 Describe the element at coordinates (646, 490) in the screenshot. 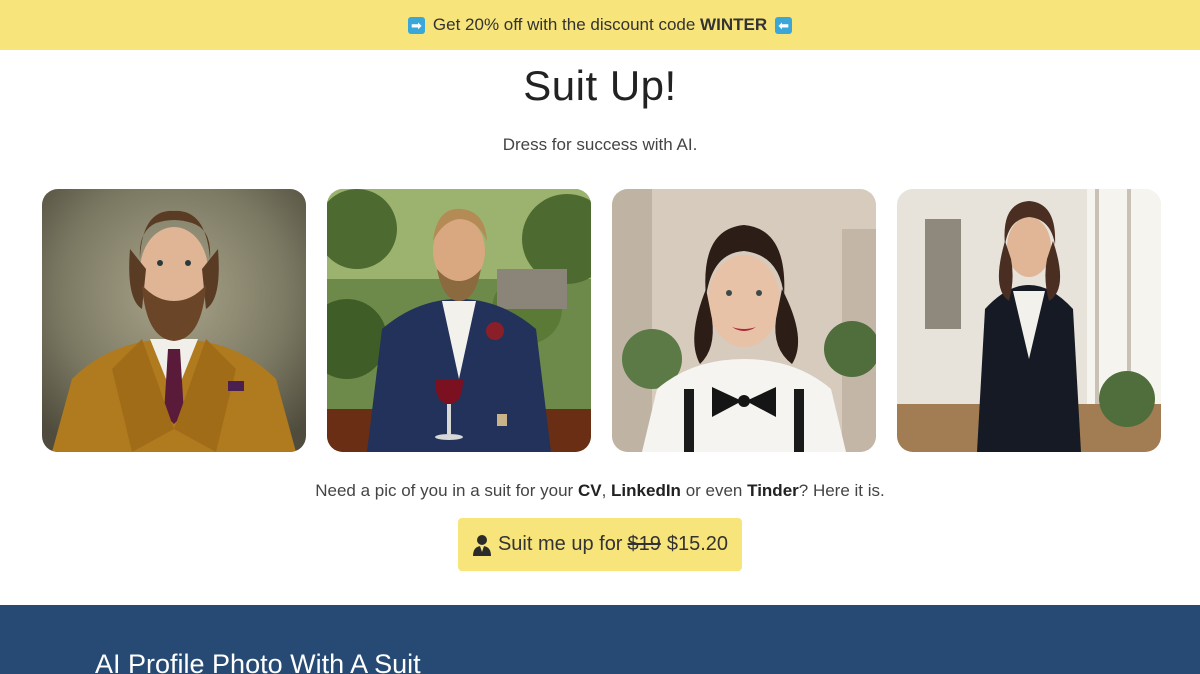

I see `pitch-linkedin: LinkedIn` at that location.